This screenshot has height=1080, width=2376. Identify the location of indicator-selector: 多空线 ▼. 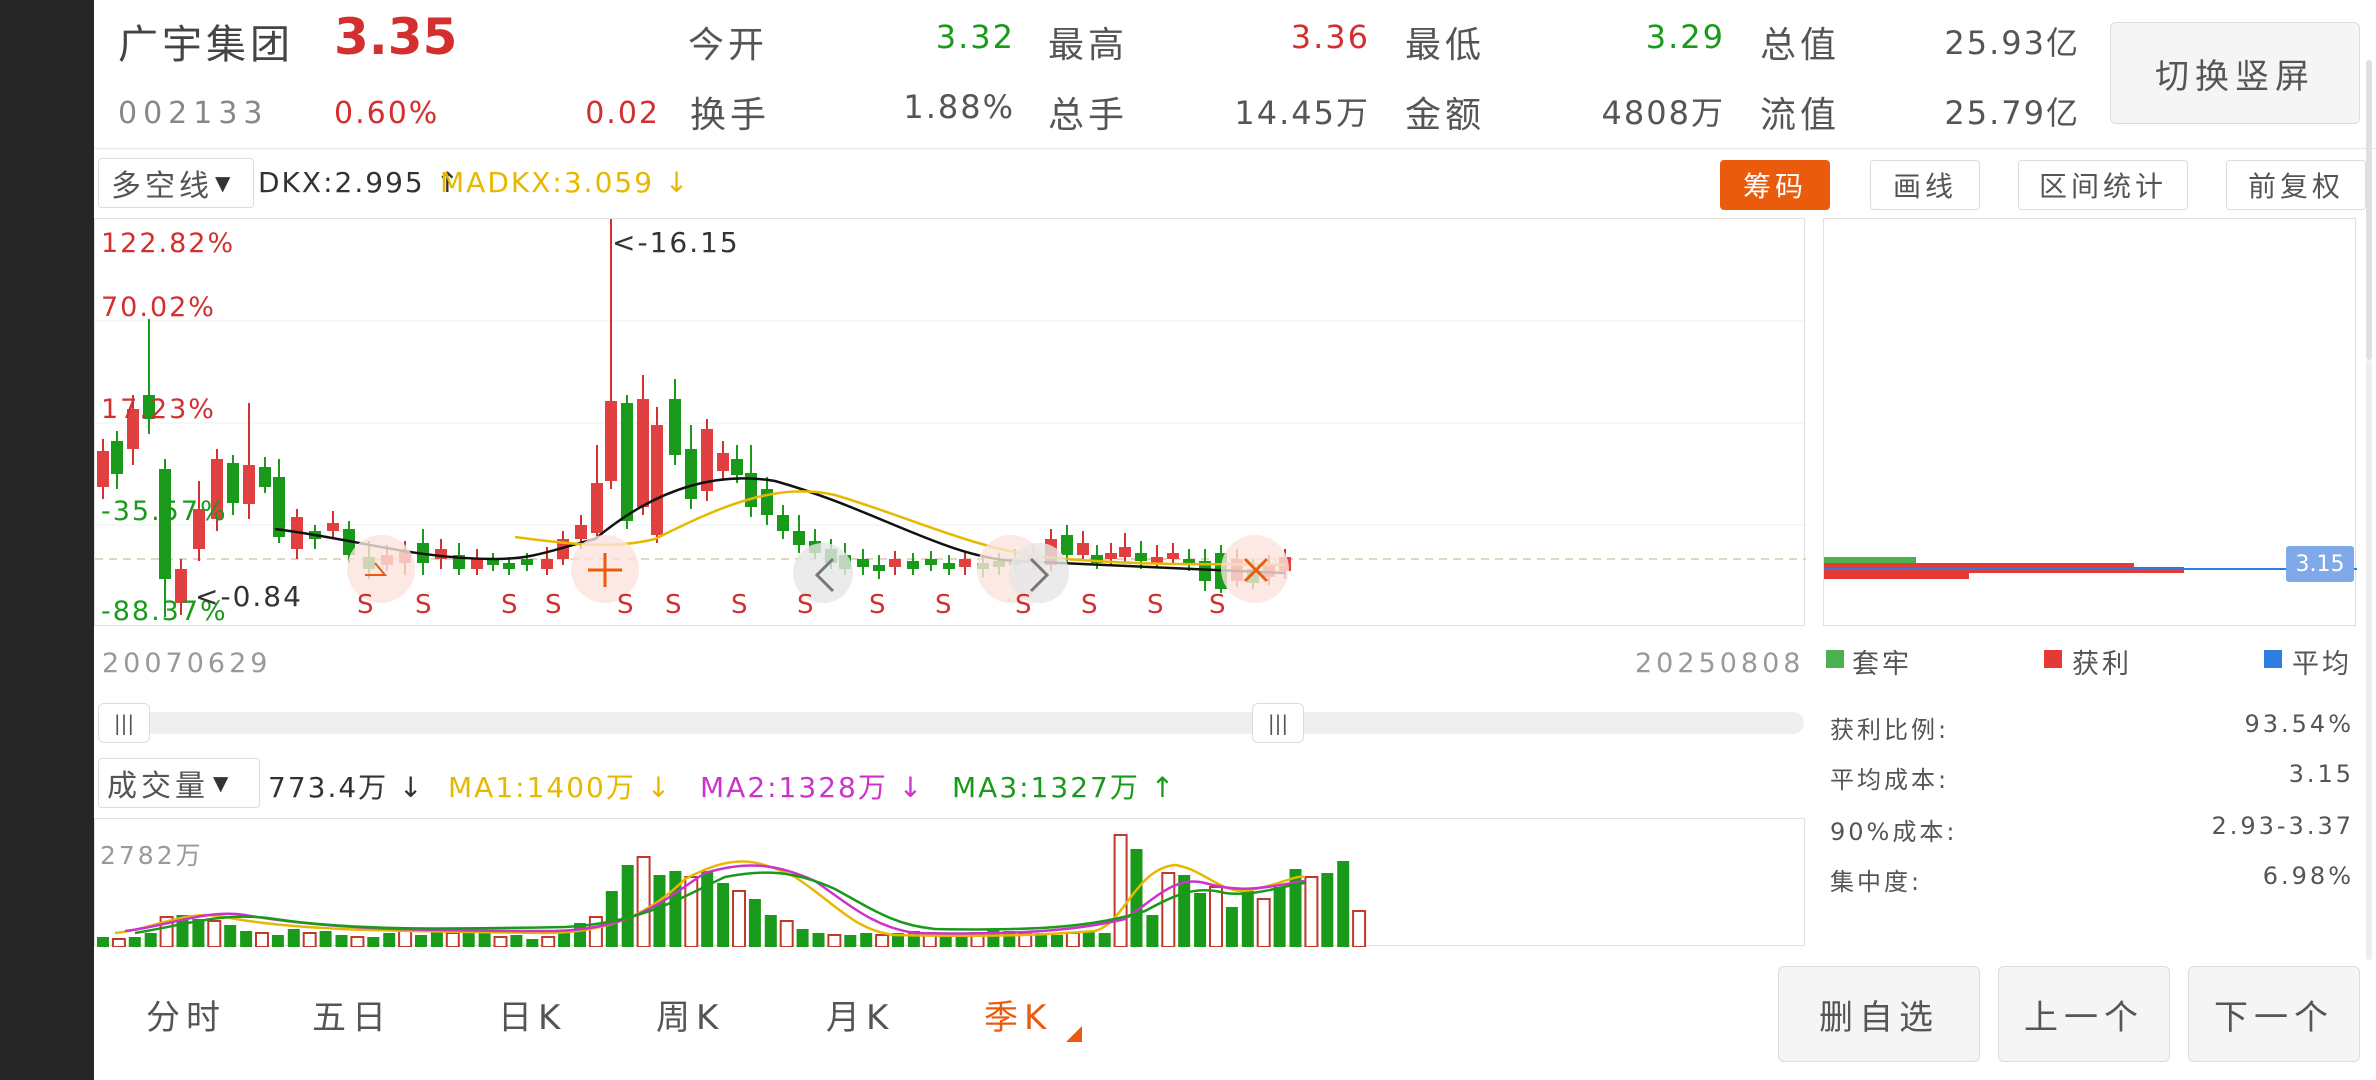
(176, 183).